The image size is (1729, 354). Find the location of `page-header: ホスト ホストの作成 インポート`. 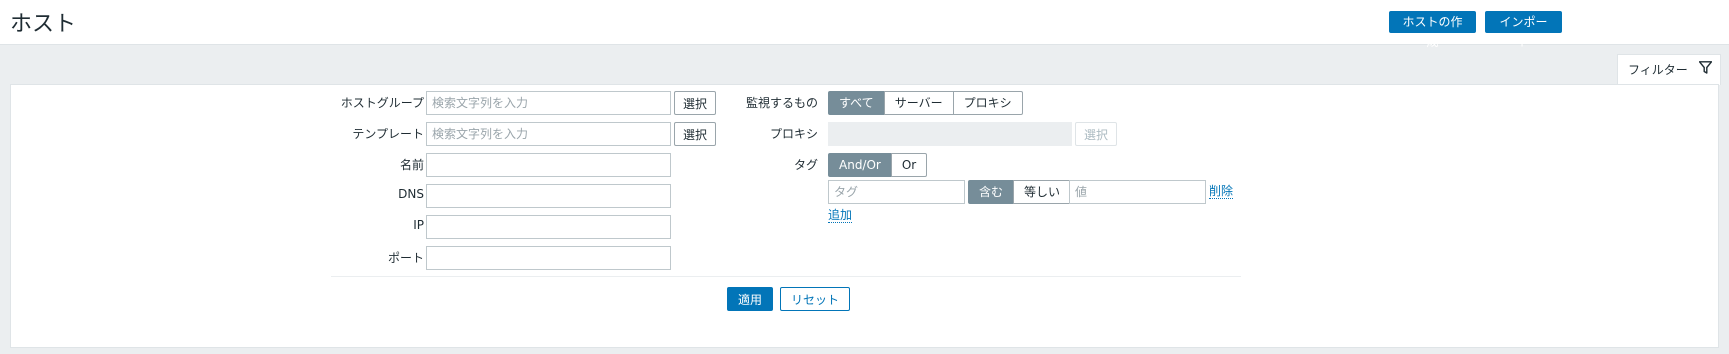

page-header: ホスト ホストの作成 インポート is located at coordinates (864, 24).